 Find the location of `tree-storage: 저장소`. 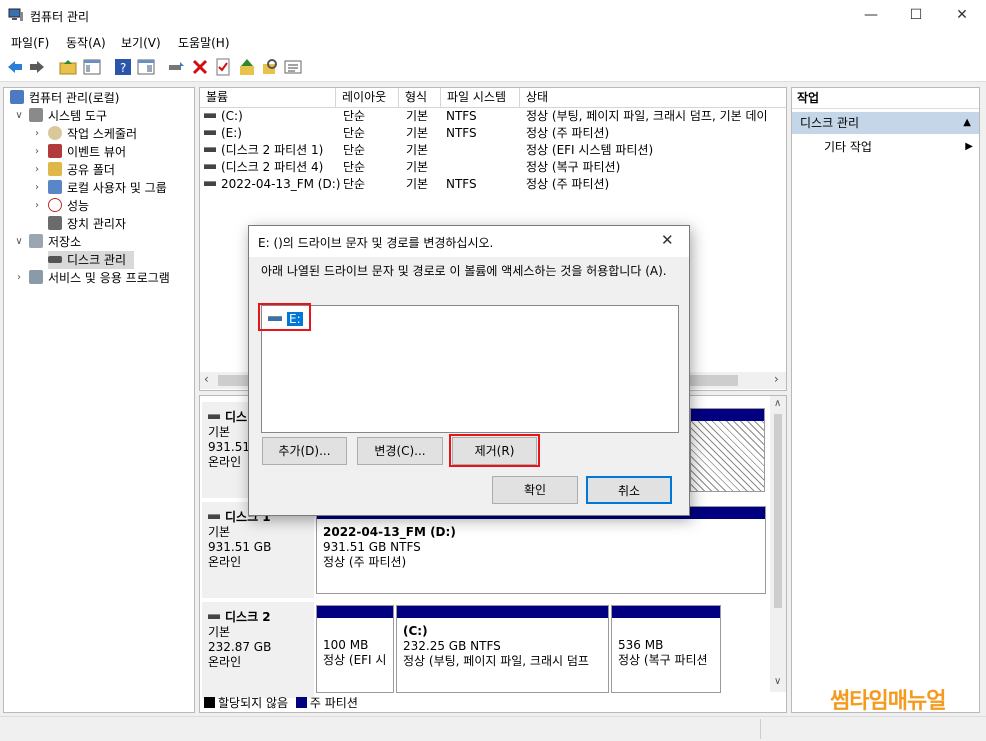

tree-storage: 저장소 is located at coordinates (55, 242).